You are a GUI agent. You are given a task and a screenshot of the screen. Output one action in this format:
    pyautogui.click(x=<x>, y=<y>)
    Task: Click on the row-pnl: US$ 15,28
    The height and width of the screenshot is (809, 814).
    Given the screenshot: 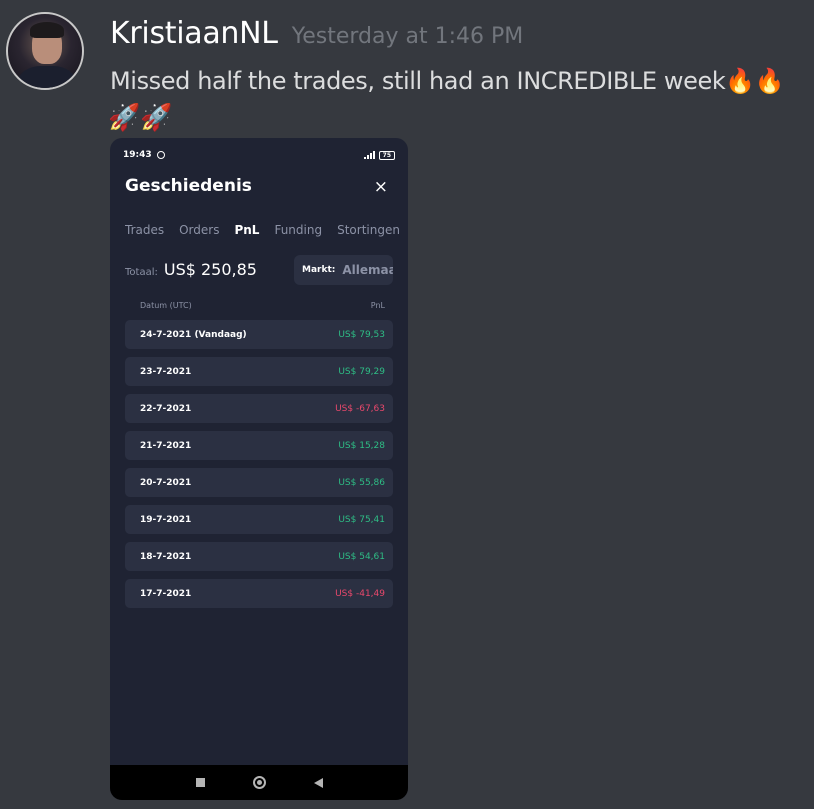 What is the action you would take?
    pyautogui.click(x=361, y=445)
    